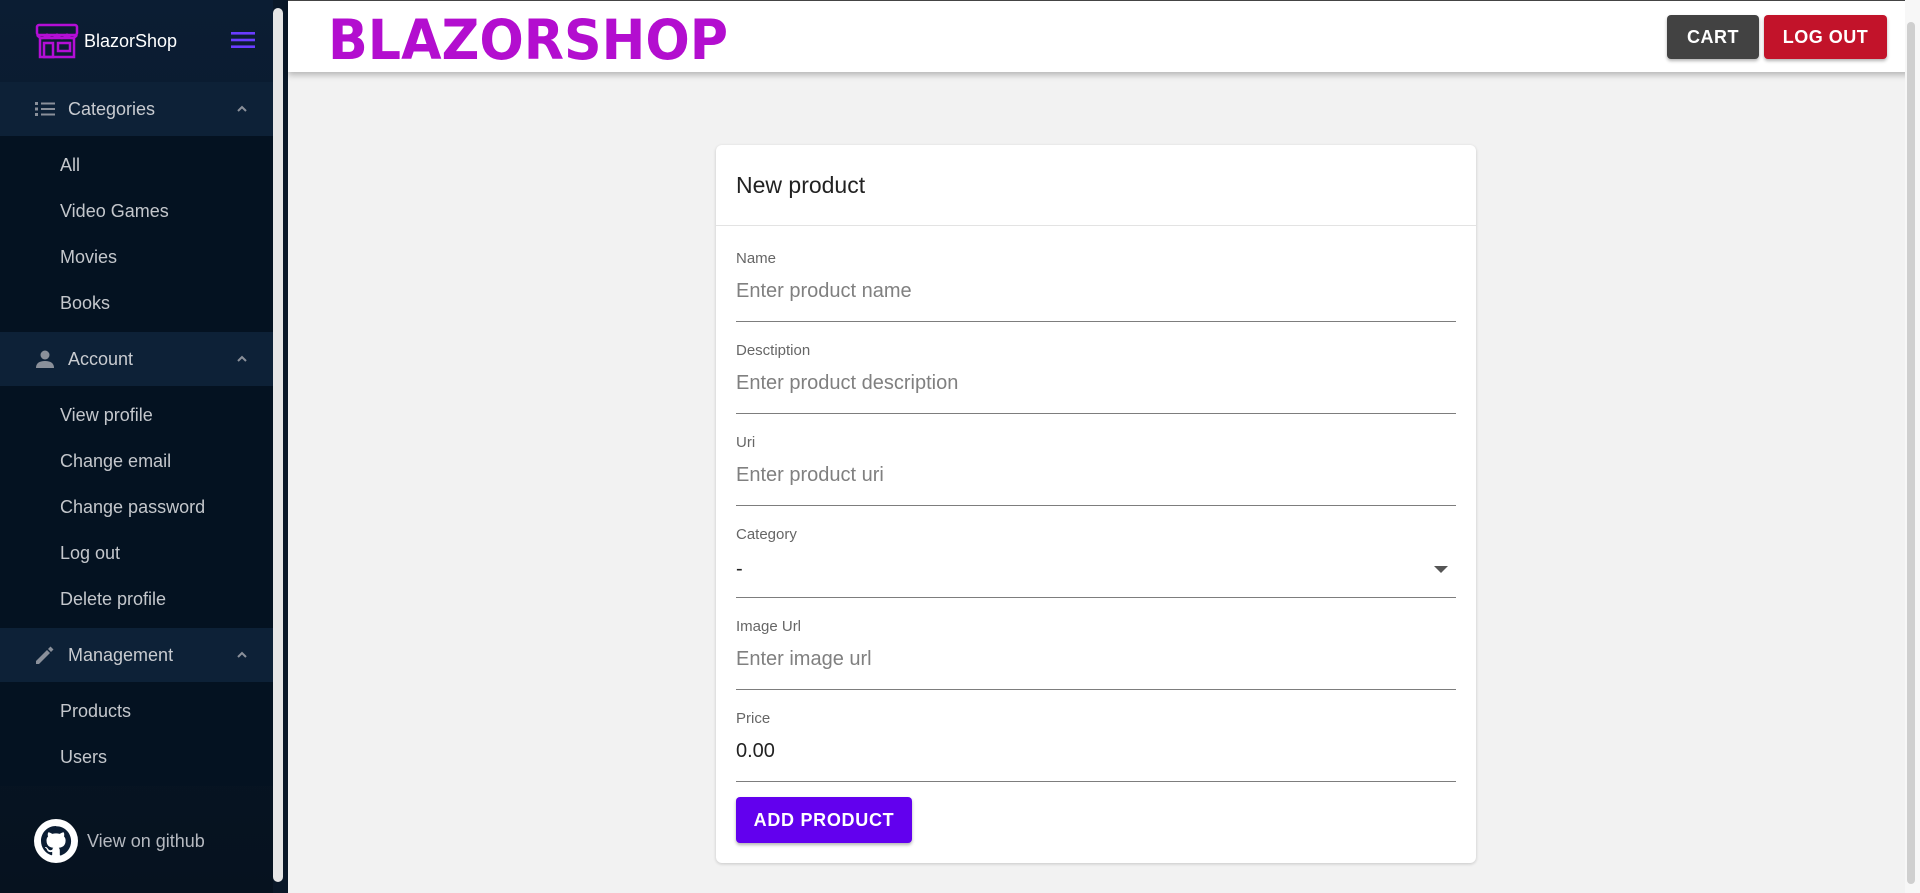 The height and width of the screenshot is (893, 1920). What do you see at coordinates (112, 108) in the screenshot?
I see `section-label: Categories` at bounding box center [112, 108].